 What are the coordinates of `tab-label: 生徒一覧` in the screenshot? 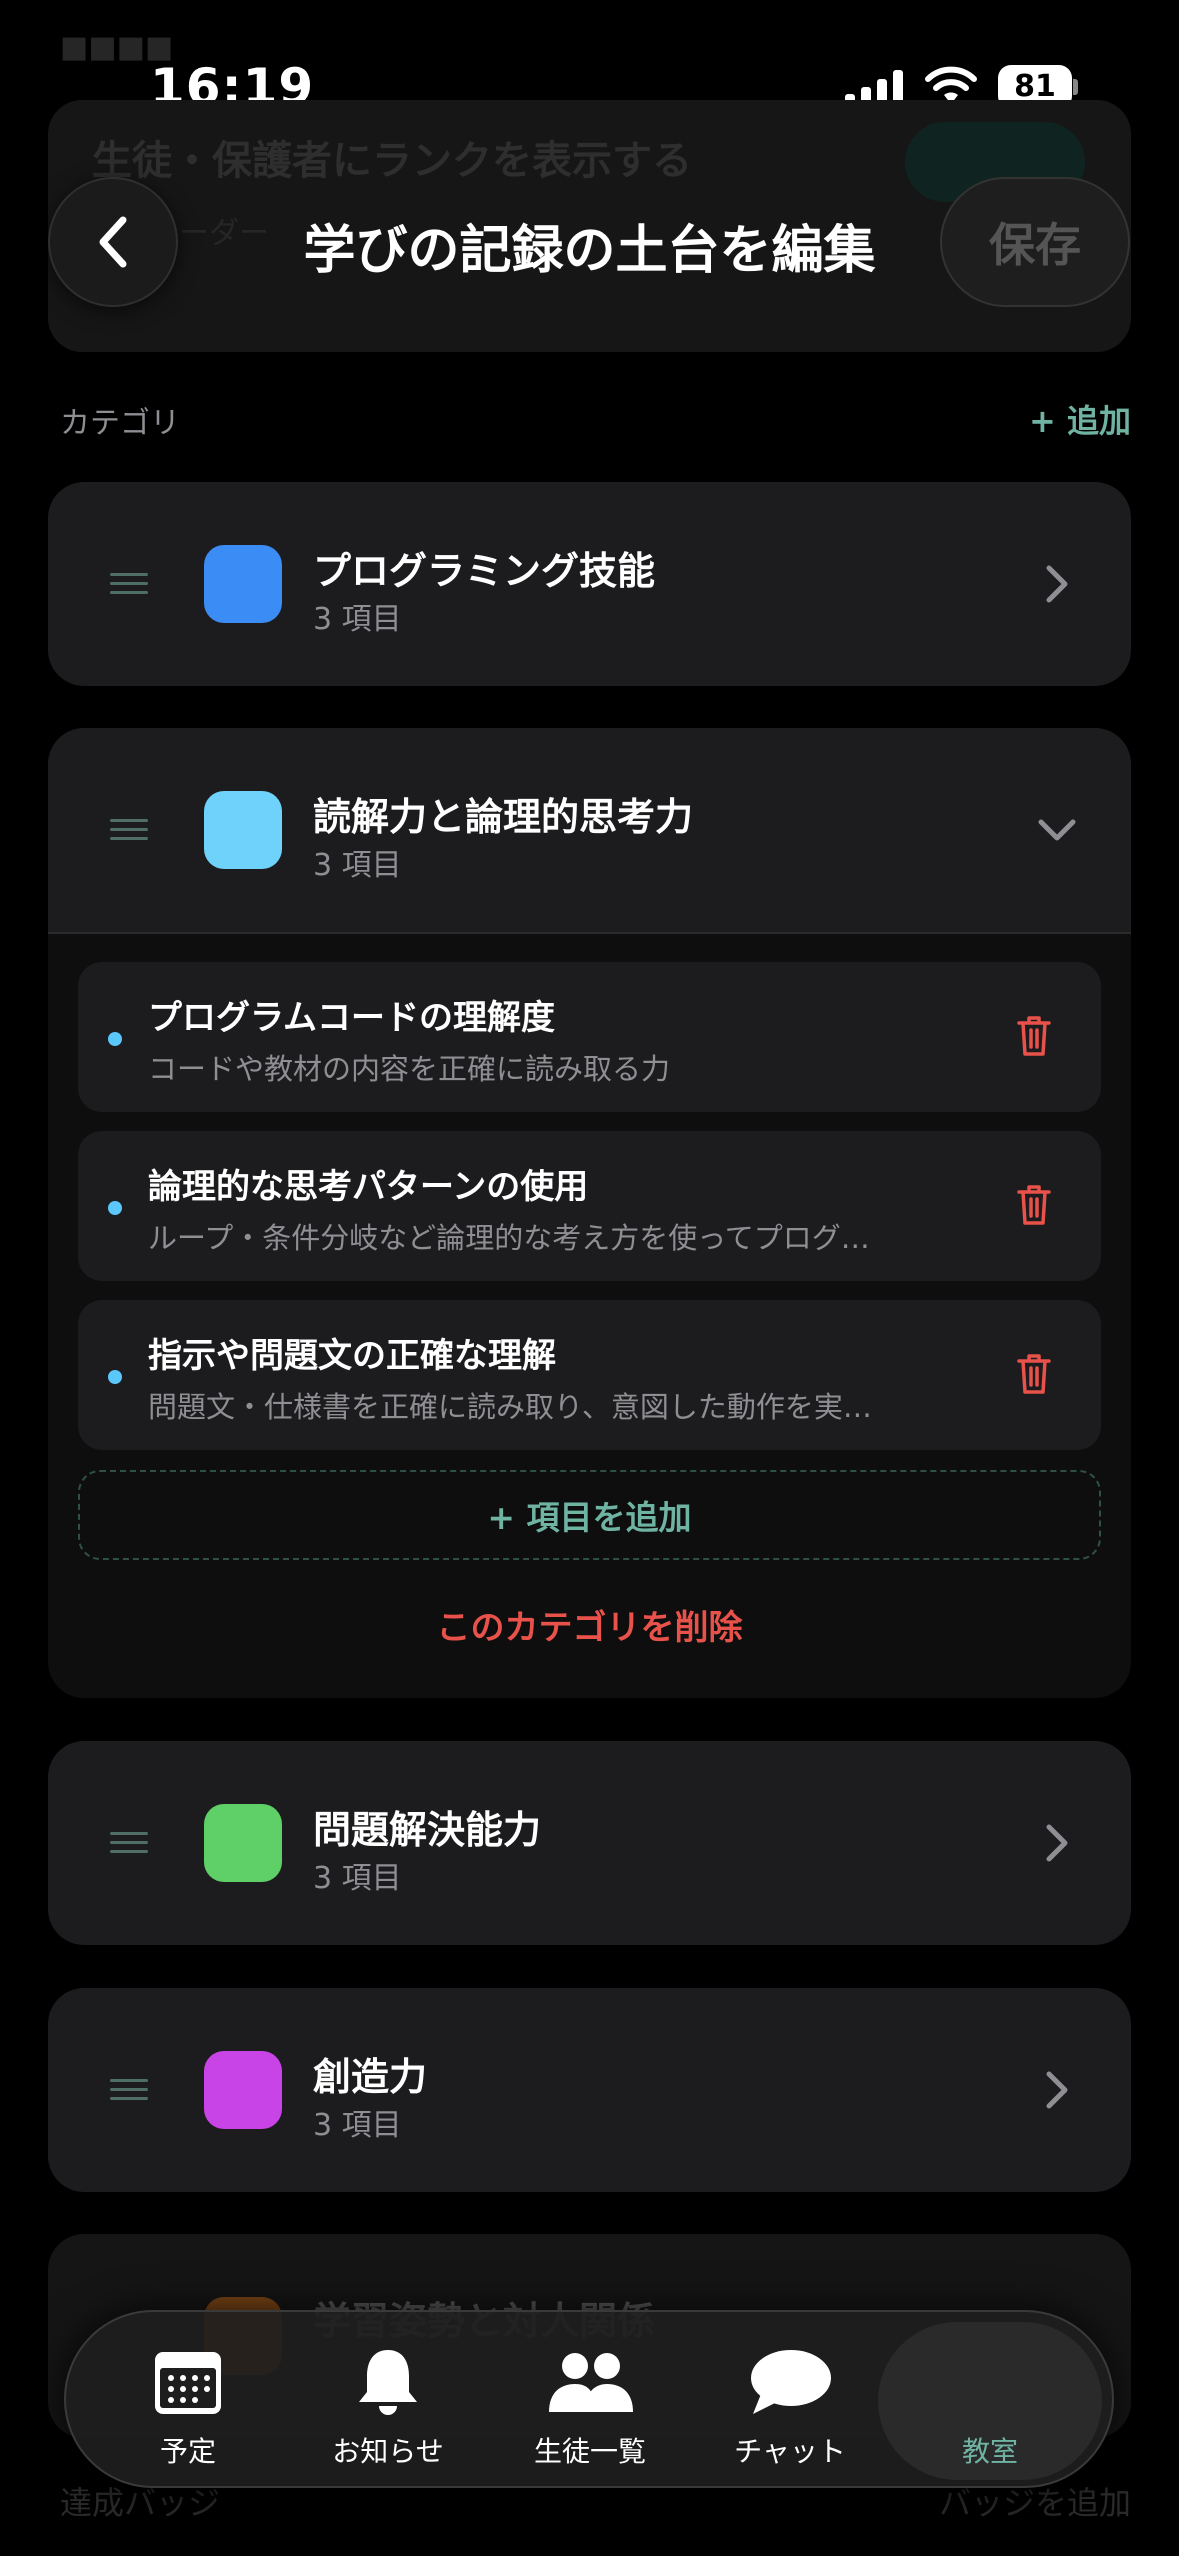 It's located at (589, 2451).